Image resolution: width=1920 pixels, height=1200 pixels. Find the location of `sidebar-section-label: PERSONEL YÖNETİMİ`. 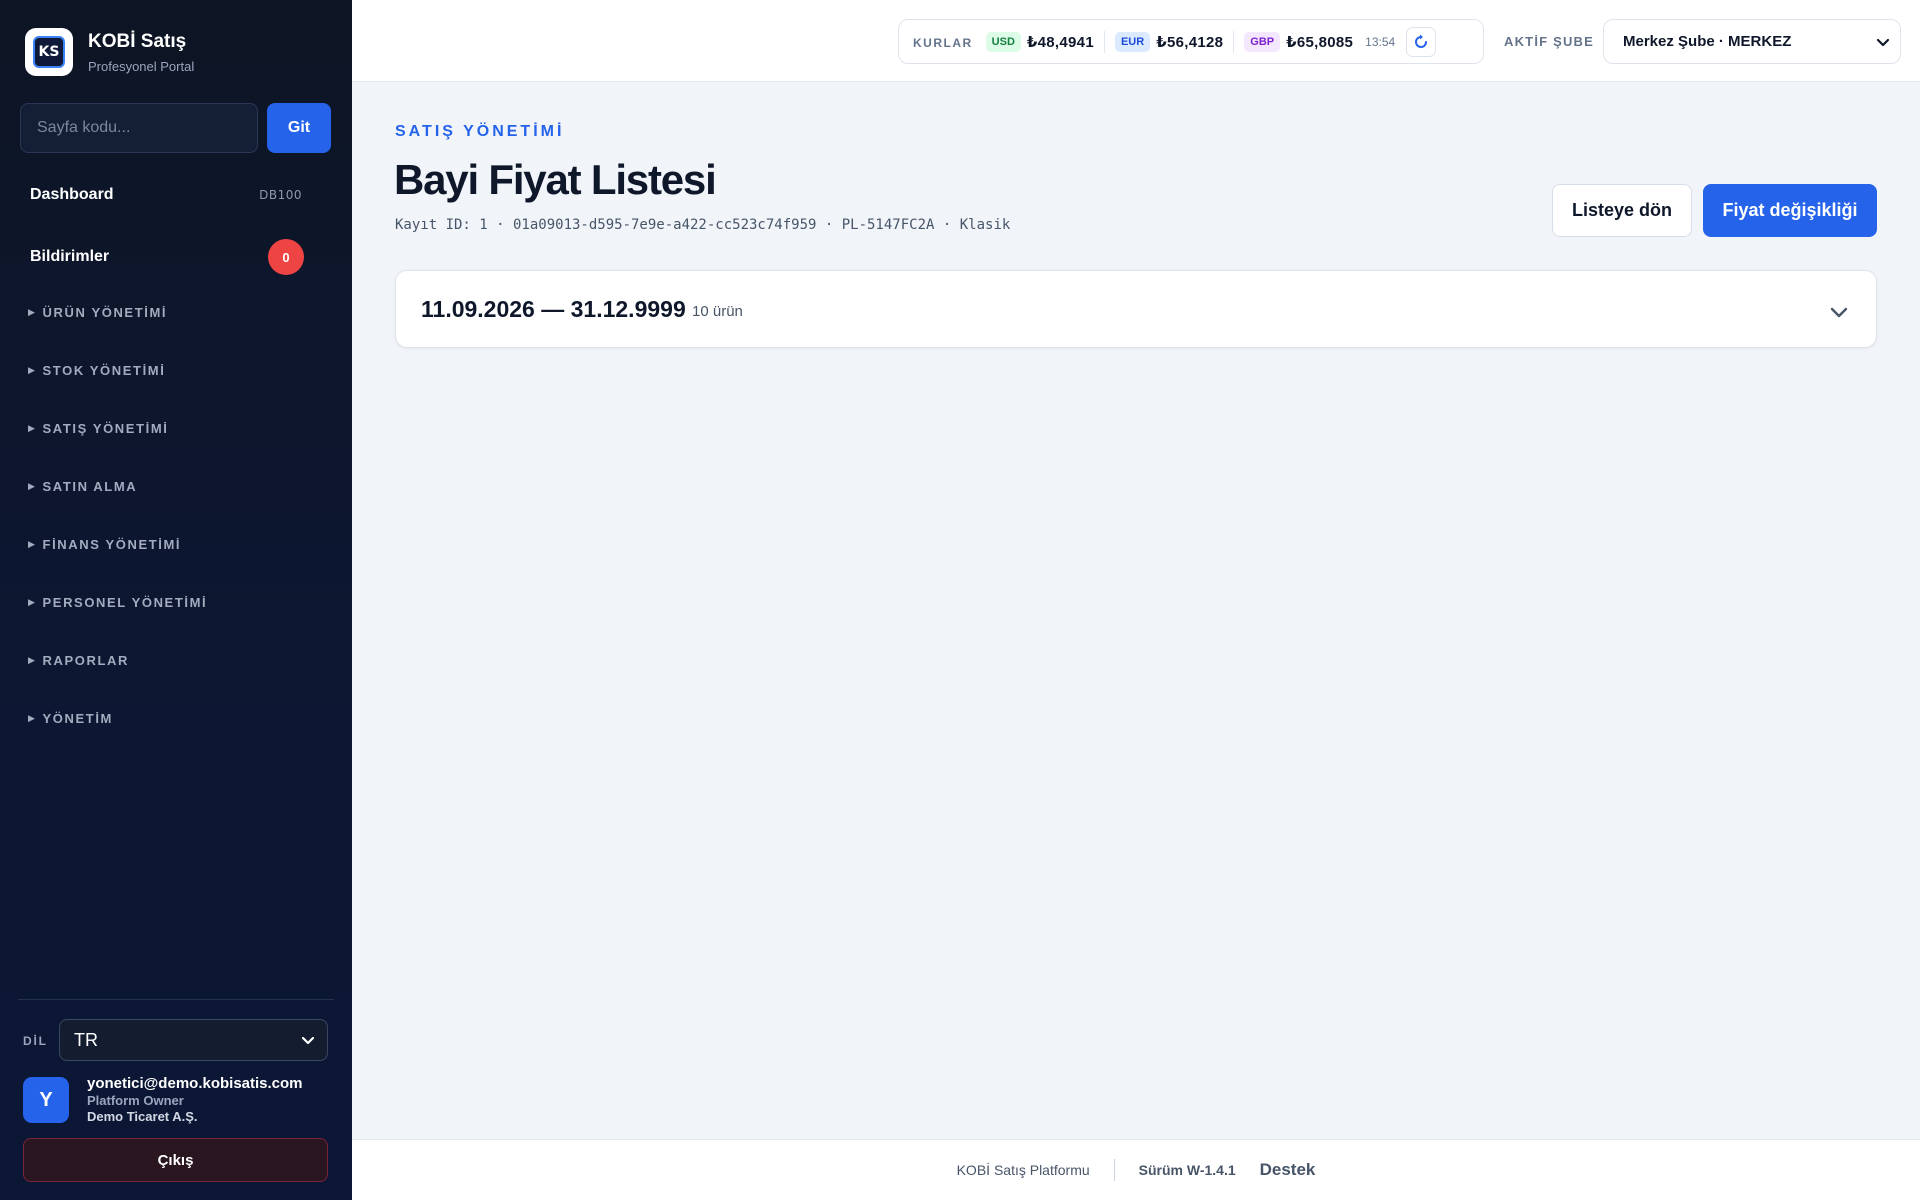

sidebar-section-label: PERSONEL YÖNETİMİ is located at coordinates (125, 602).